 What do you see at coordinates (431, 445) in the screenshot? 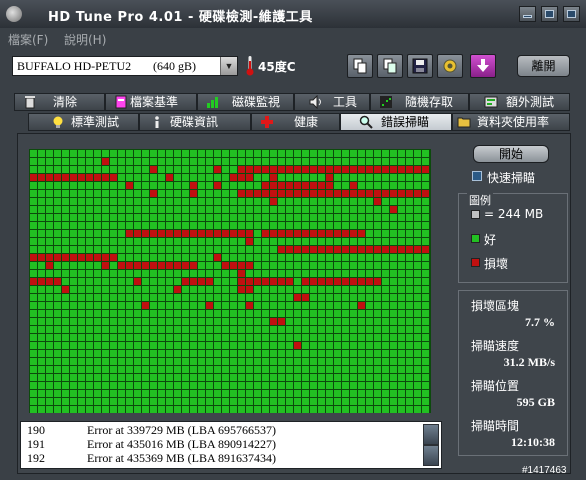
I see `log-scrollbar` at bounding box center [431, 445].